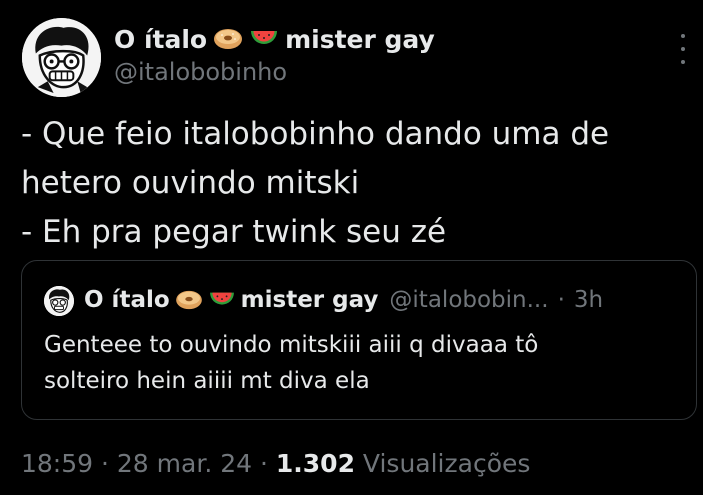 Image resolution: width=703 pixels, height=495 pixels. What do you see at coordinates (360, 39) in the screenshot?
I see `author-name-suffix: mister gay` at bounding box center [360, 39].